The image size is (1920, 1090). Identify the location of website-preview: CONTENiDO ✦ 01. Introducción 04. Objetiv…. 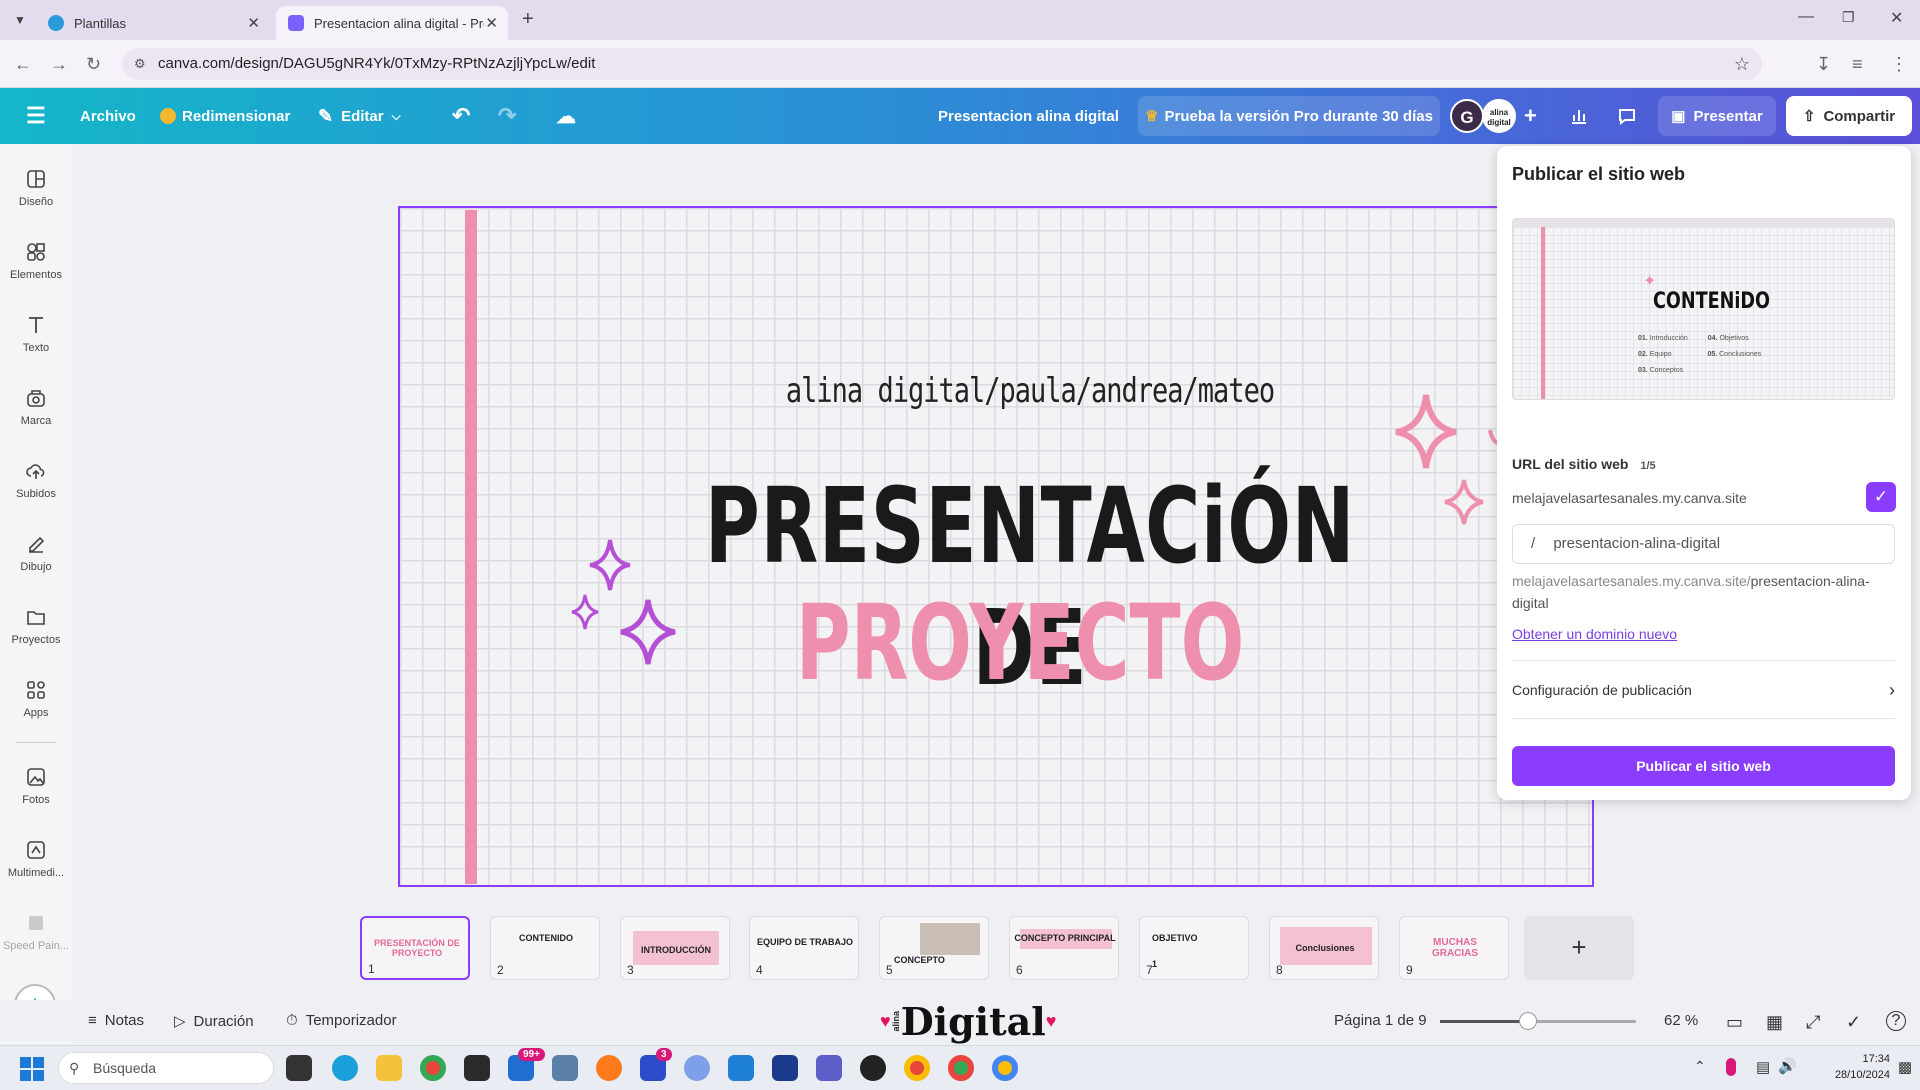
(1703, 309).